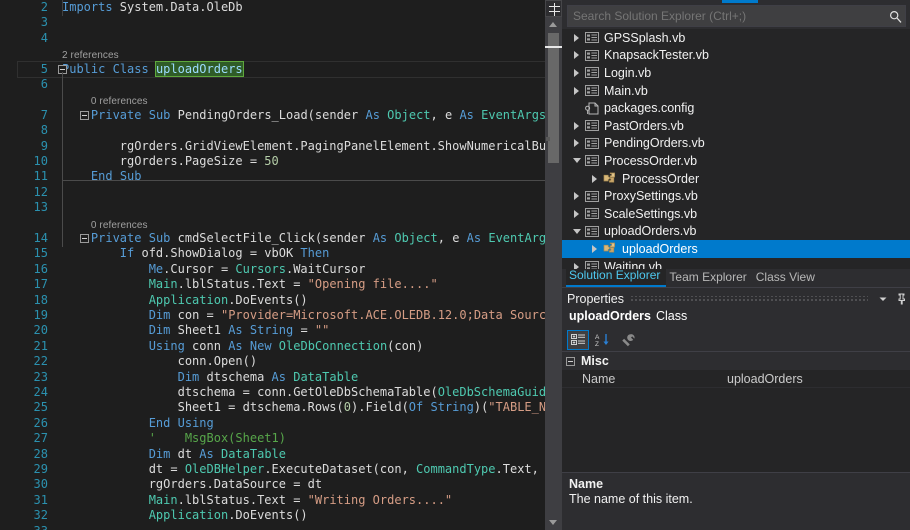  Describe the element at coordinates (726, 16) in the screenshot. I see `search-input` at that location.